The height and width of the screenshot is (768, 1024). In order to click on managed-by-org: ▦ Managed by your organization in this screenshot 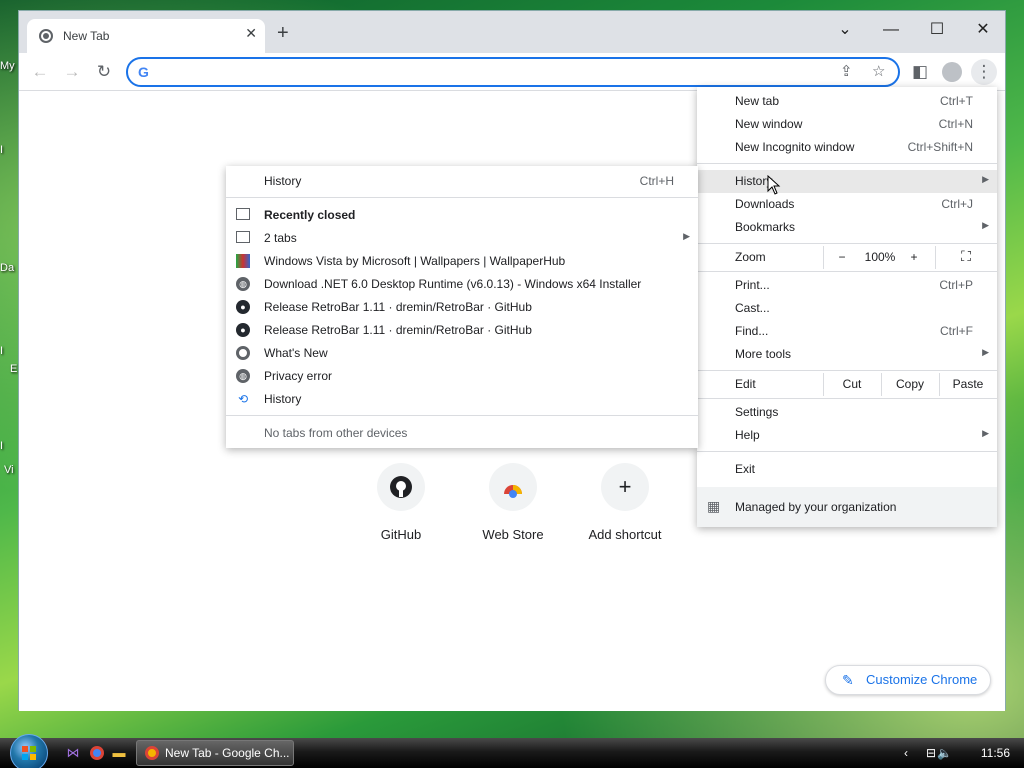, I will do `click(847, 507)`.